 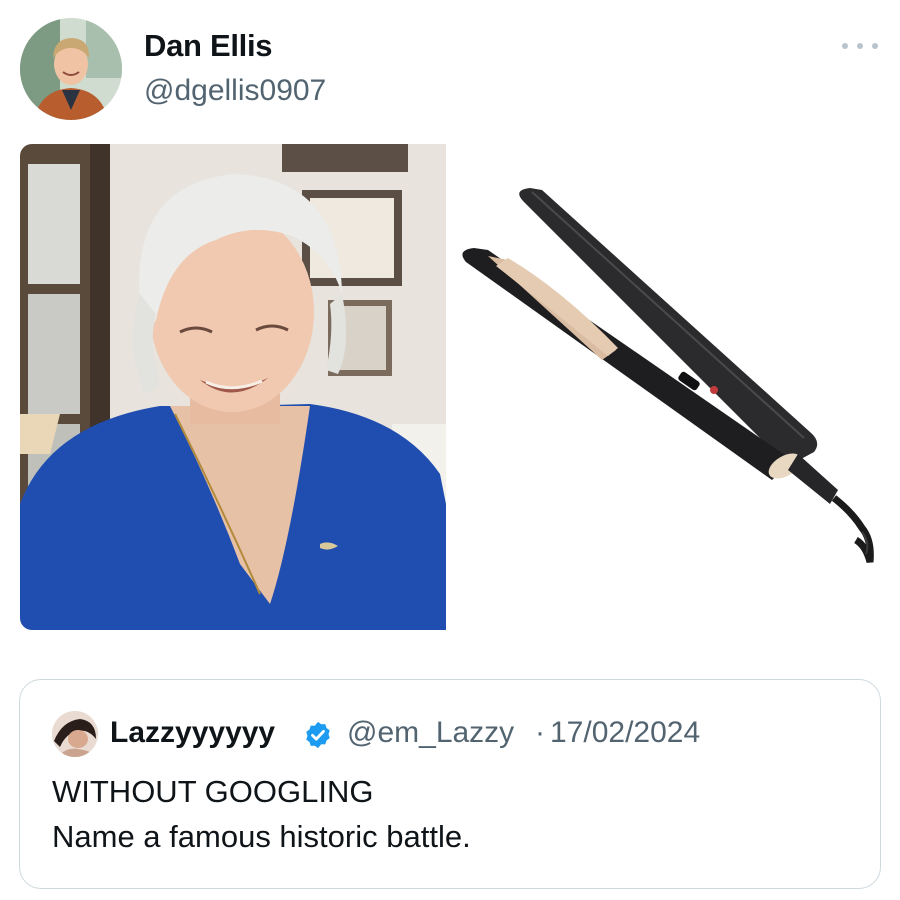 What do you see at coordinates (318, 735) in the screenshot?
I see `verified-badge-icon` at bounding box center [318, 735].